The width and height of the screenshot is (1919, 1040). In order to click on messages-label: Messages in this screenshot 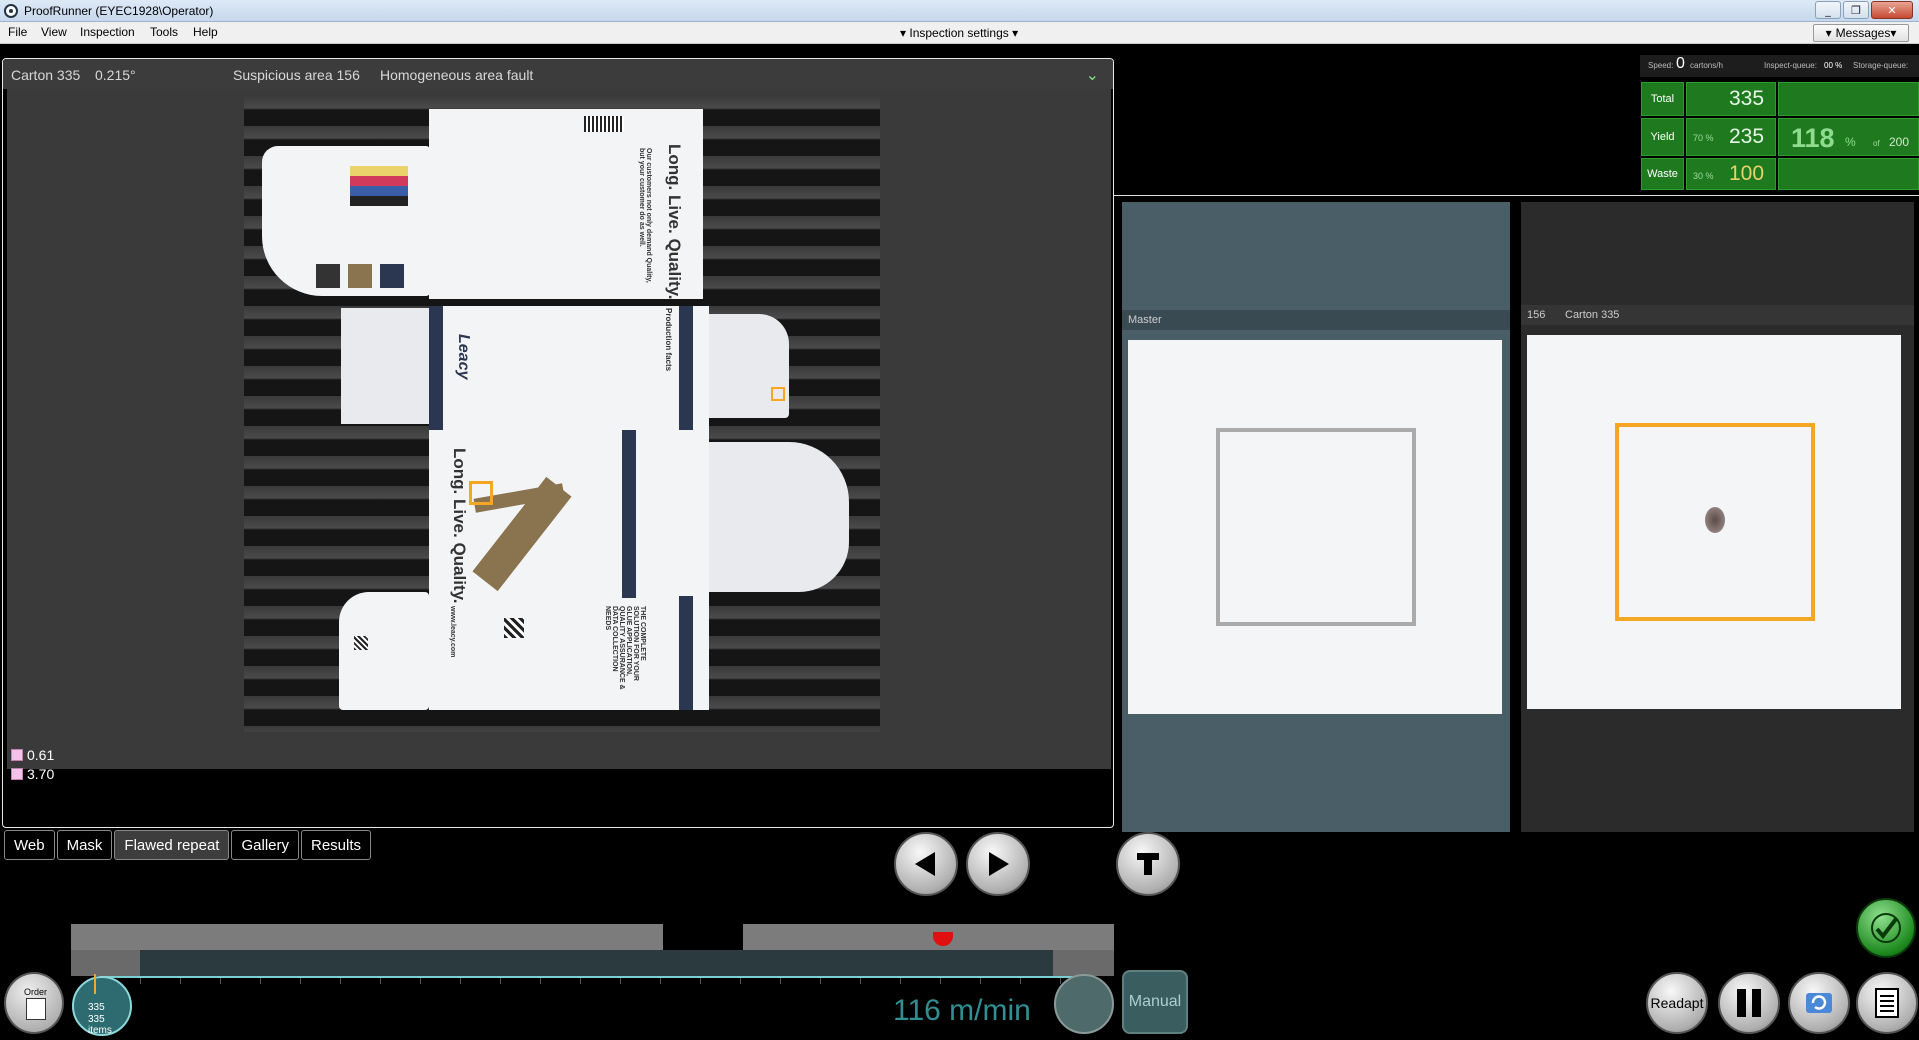, I will do `click(1863, 33)`.